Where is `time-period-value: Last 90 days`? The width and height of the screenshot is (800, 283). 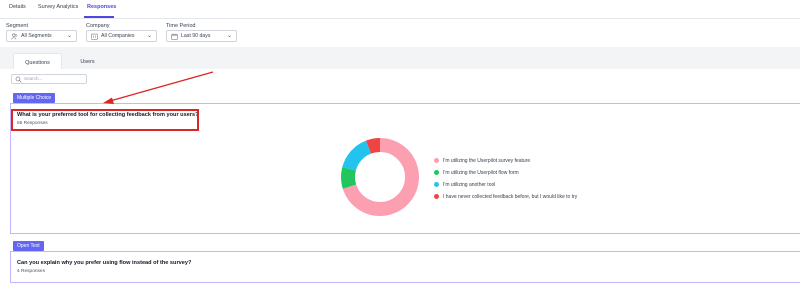
time-period-value: Last 90 days is located at coordinates (196, 36).